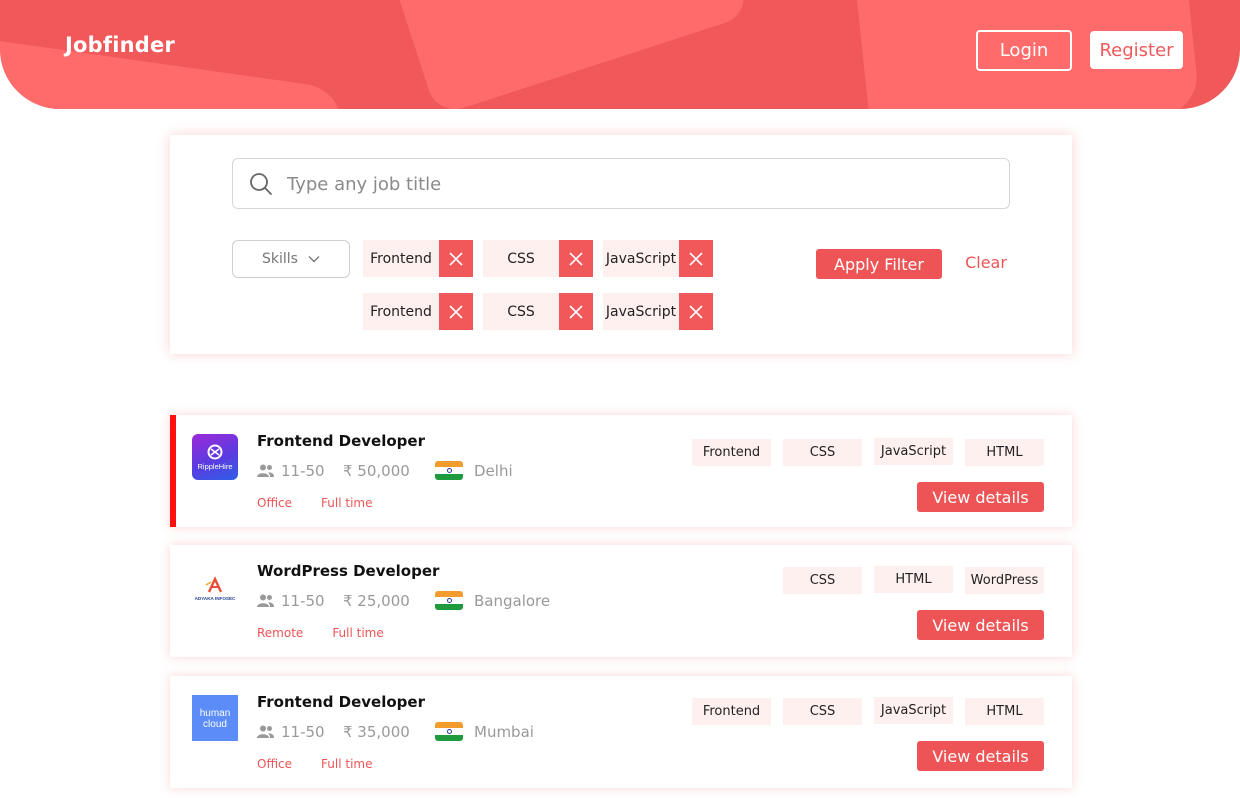 This screenshot has width=1240, height=798. I want to click on svg-text: human, so click(215, 713).